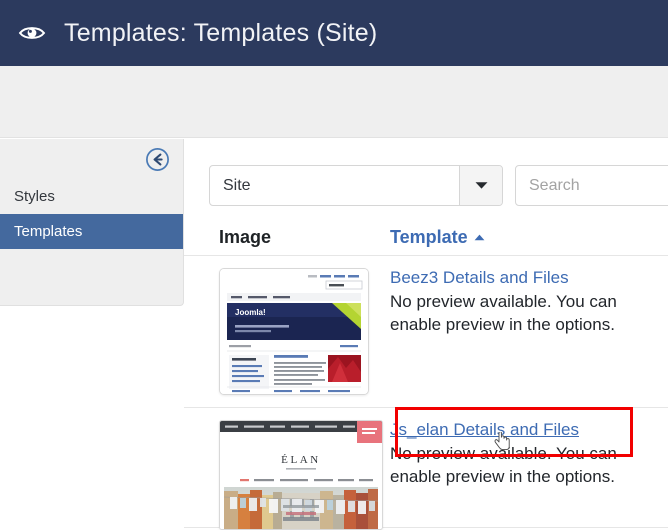 The width and height of the screenshot is (668, 530). What do you see at coordinates (484, 430) in the screenshot?
I see `template-link: Js_elan Details and Files` at bounding box center [484, 430].